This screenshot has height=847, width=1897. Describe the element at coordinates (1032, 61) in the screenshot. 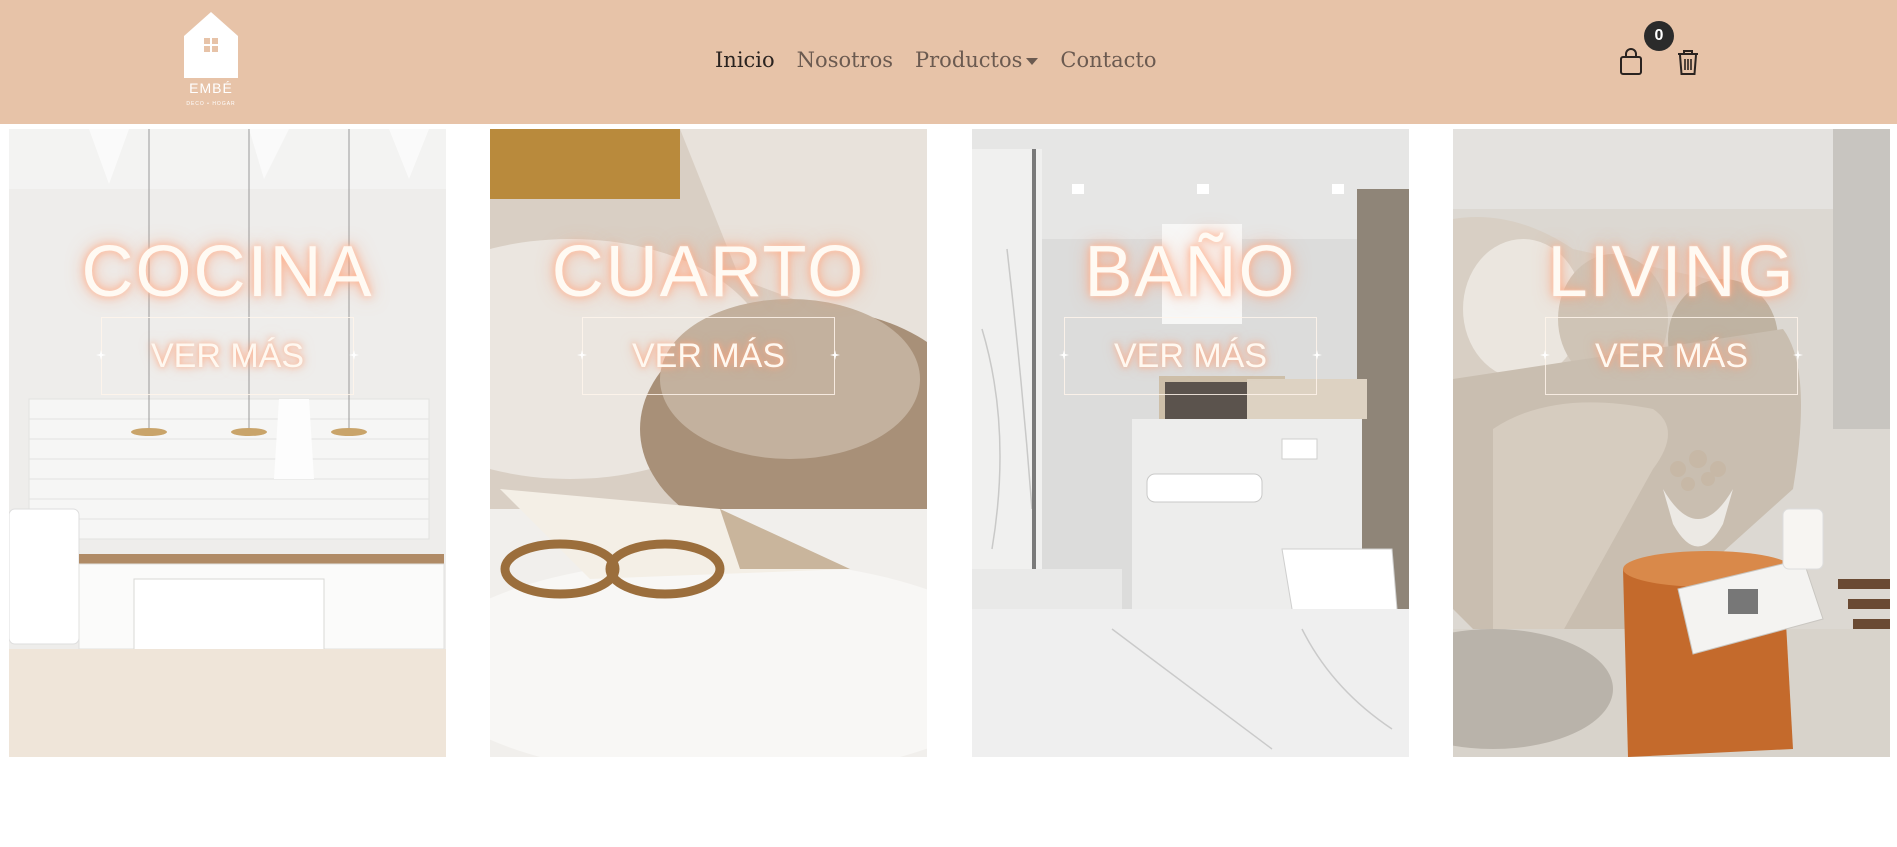

I see `caret-down-icon` at that location.